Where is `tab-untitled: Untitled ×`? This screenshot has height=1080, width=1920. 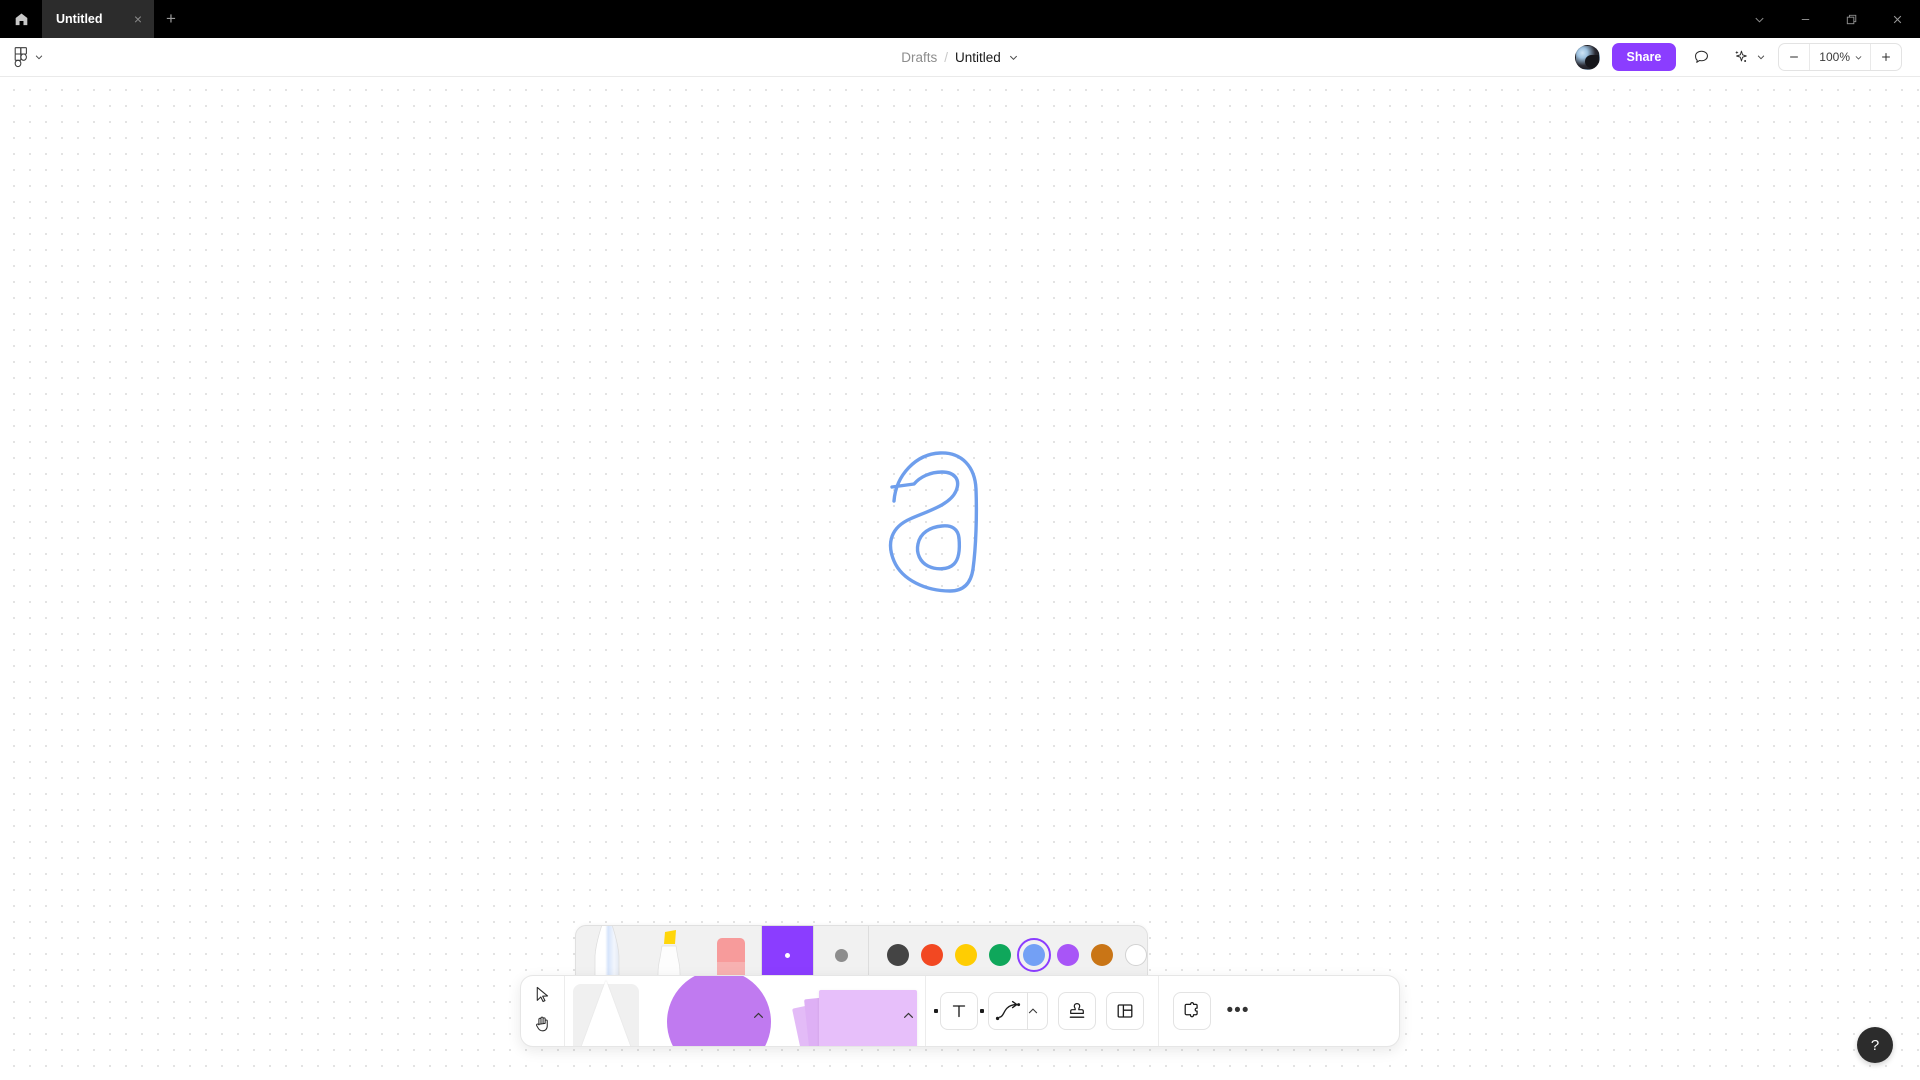 tab-untitled: Untitled × is located at coordinates (98, 19).